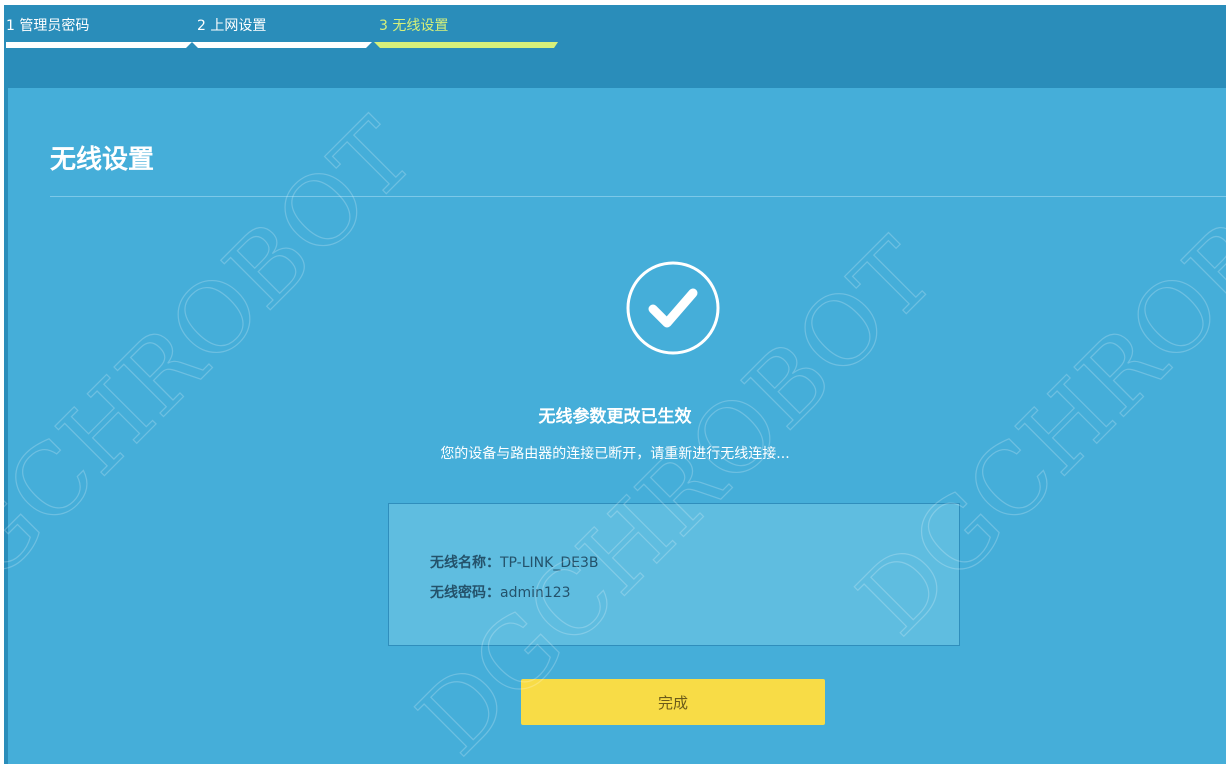 Image resolution: width=1226 pixels, height=764 pixels. What do you see at coordinates (673, 308) in the screenshot?
I see `checkmark-circle-icon` at bounding box center [673, 308].